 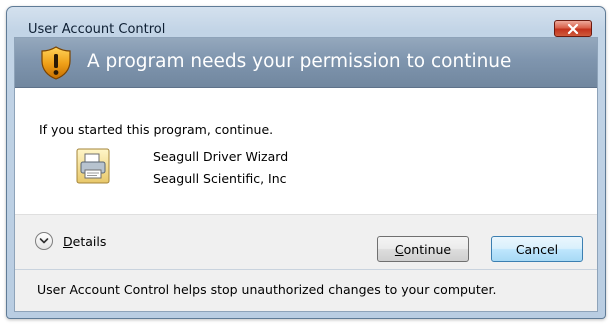 What do you see at coordinates (221, 156) in the screenshot?
I see `program-name: Seagull Driver Wizard` at bounding box center [221, 156].